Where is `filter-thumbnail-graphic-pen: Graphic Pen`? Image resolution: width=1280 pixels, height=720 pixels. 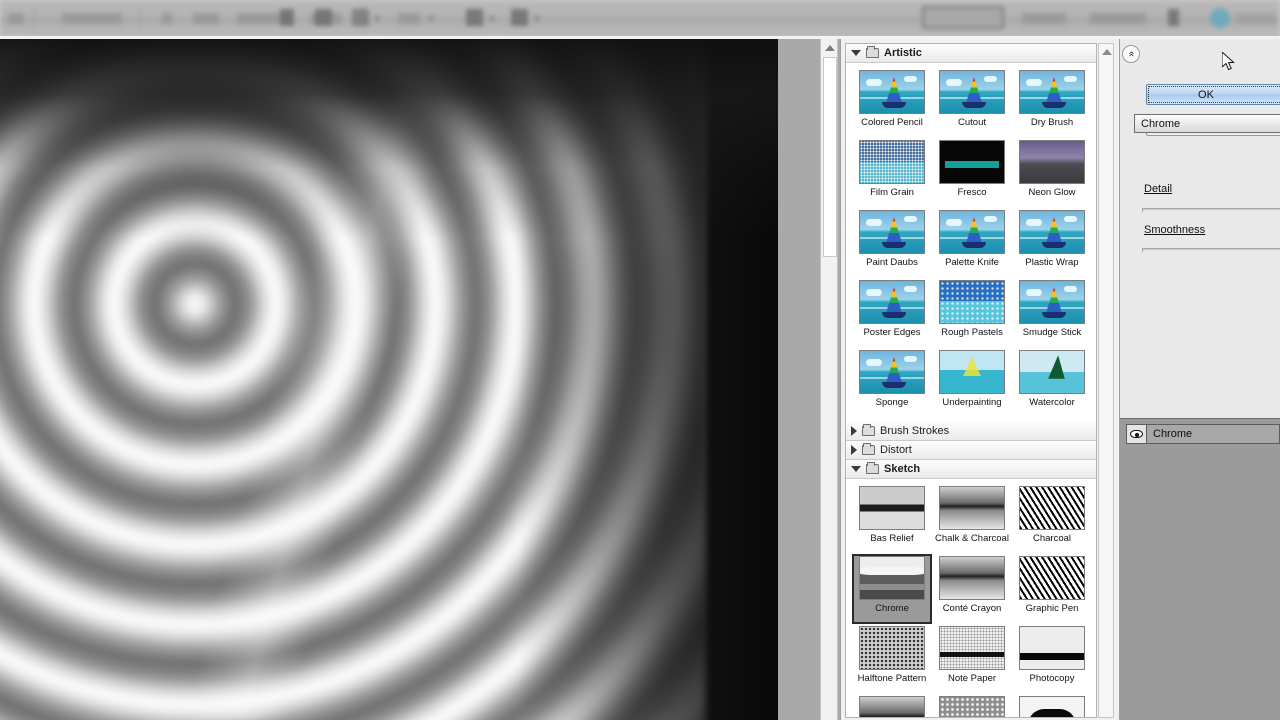 filter-thumbnail-graphic-pen: Graphic Pen is located at coordinates (1052, 589).